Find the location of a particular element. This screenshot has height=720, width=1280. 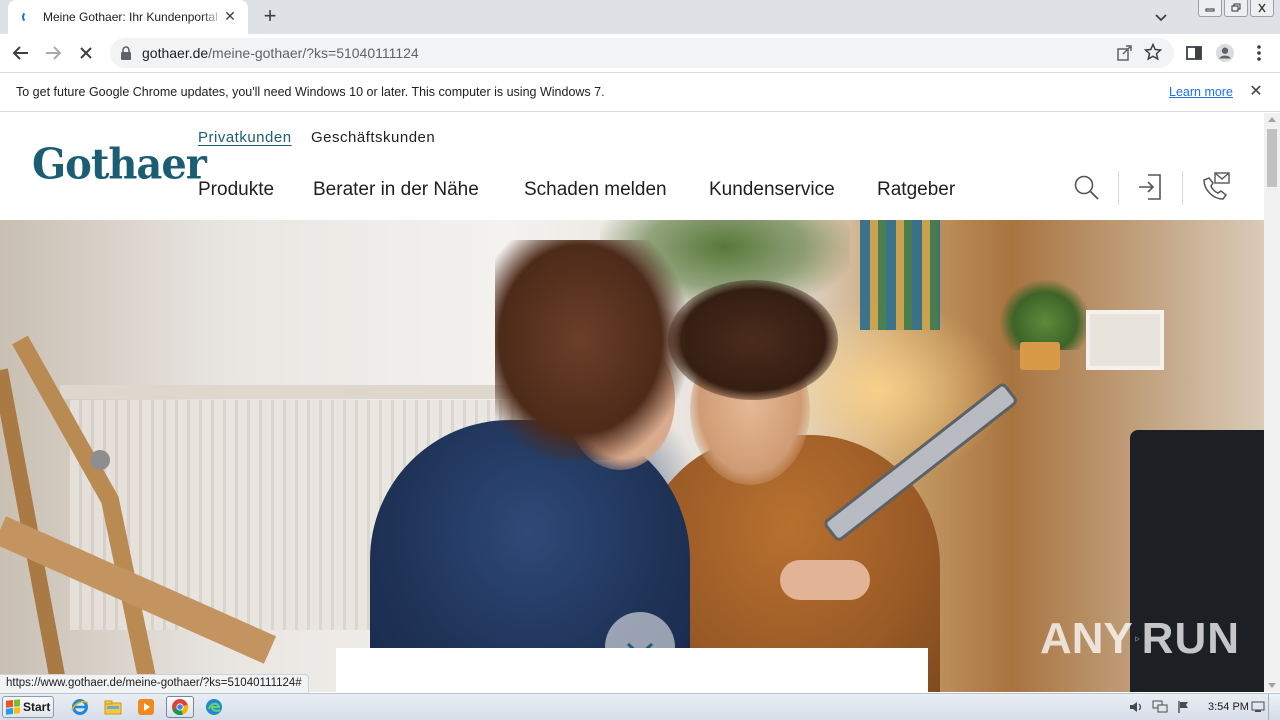

learn-more-link: Learn more is located at coordinates (1201, 92).